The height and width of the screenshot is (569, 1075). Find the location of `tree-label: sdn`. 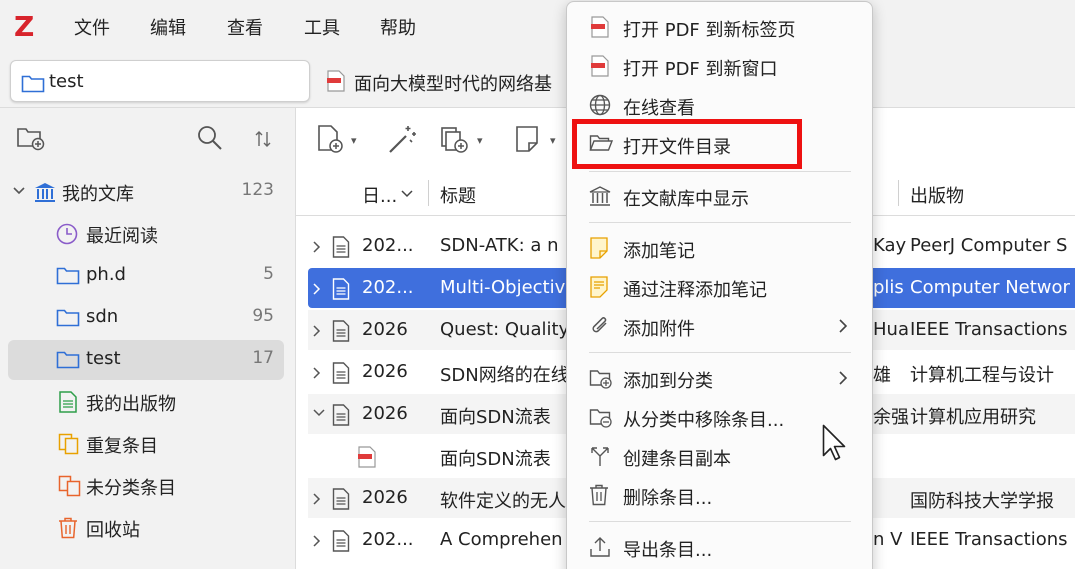

tree-label: sdn is located at coordinates (102, 316).